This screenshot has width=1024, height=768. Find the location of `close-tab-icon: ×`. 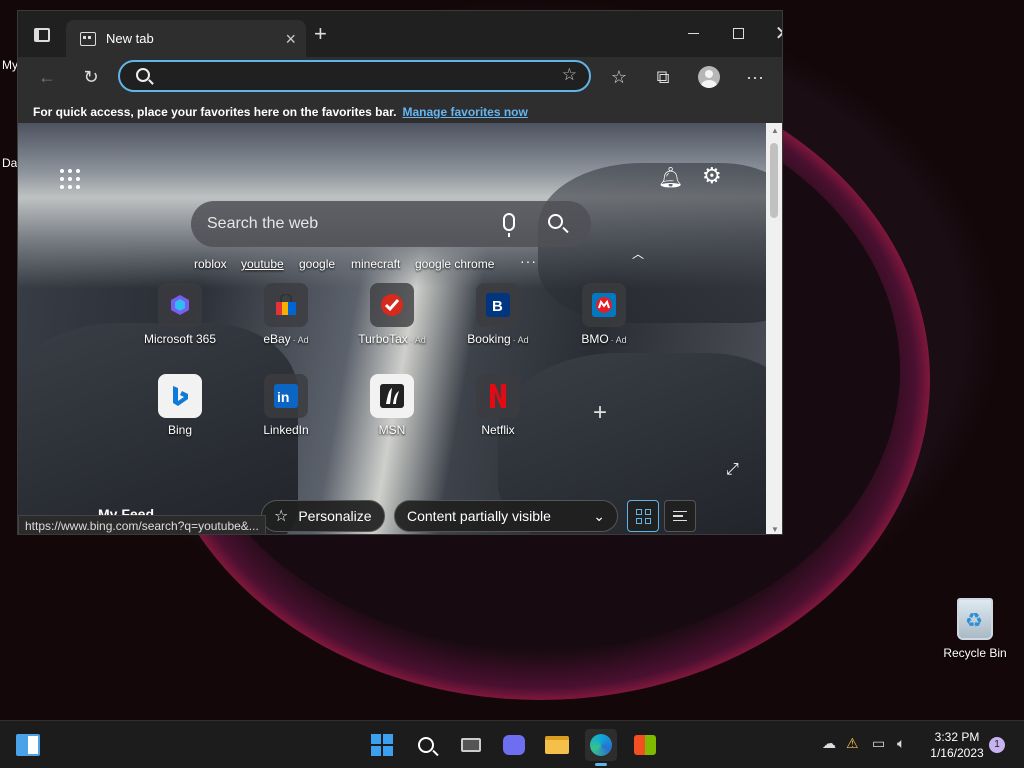

close-tab-icon: × is located at coordinates (290, 39).